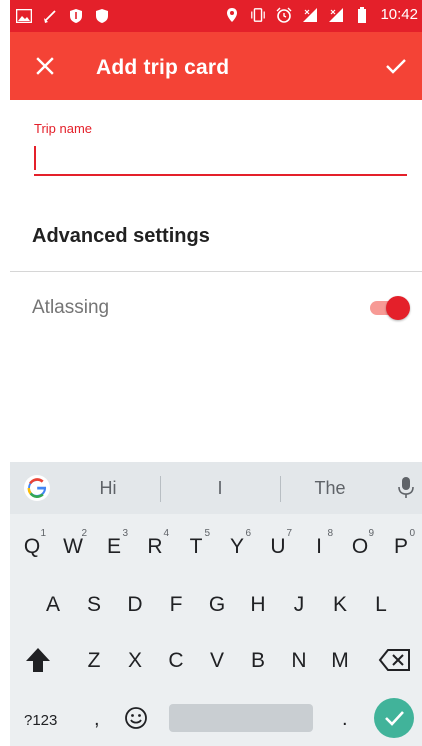  What do you see at coordinates (289, 533) in the screenshot?
I see `key-hint: 7` at bounding box center [289, 533].